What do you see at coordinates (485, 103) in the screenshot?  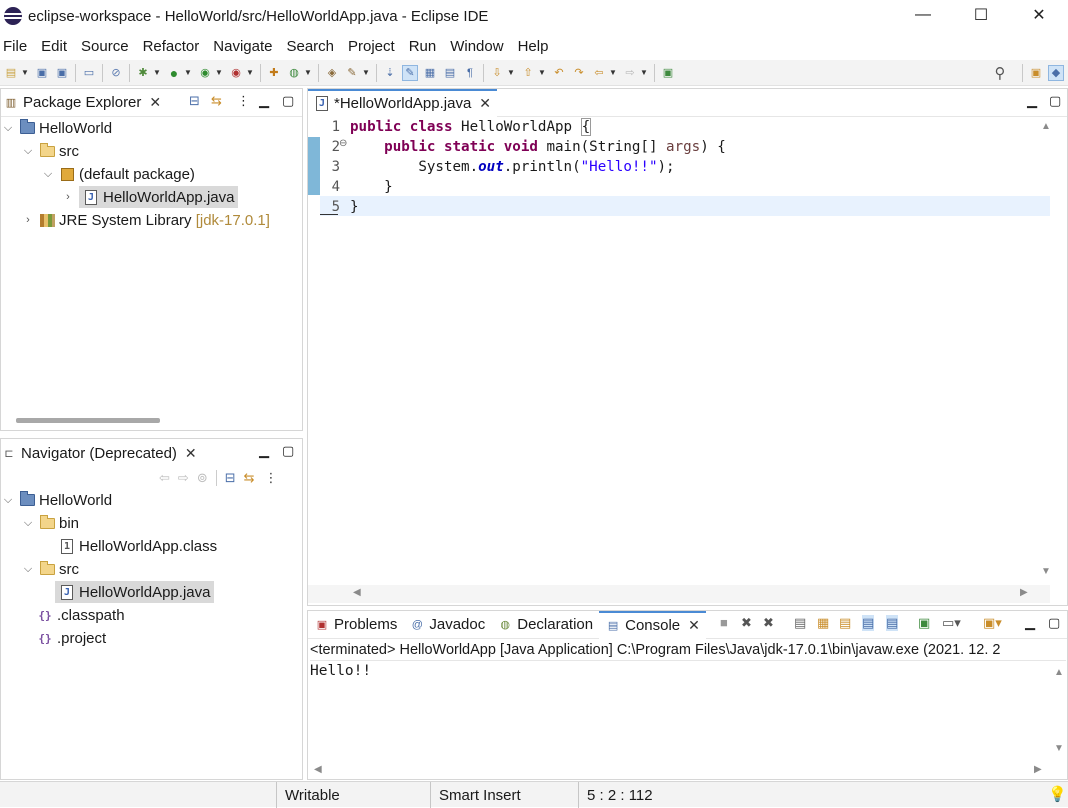 I see `editor-tab-close-icon: ✕` at bounding box center [485, 103].